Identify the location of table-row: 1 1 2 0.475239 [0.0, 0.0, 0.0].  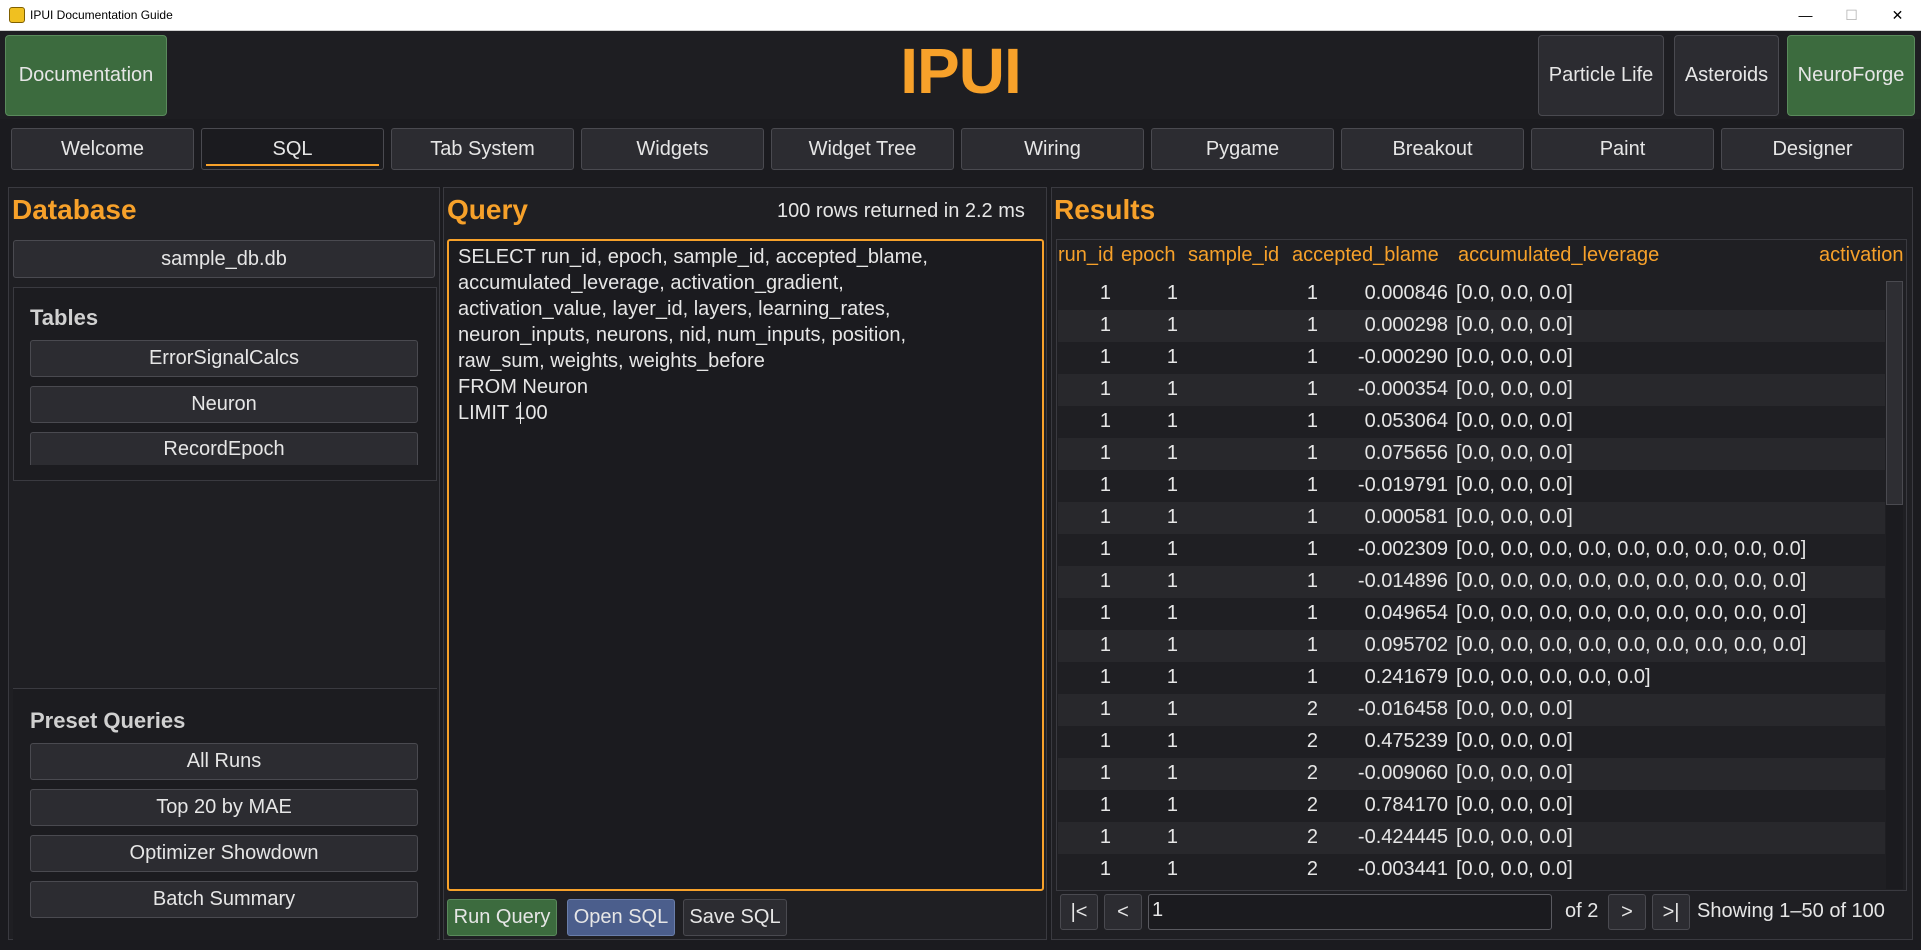
(1471, 742).